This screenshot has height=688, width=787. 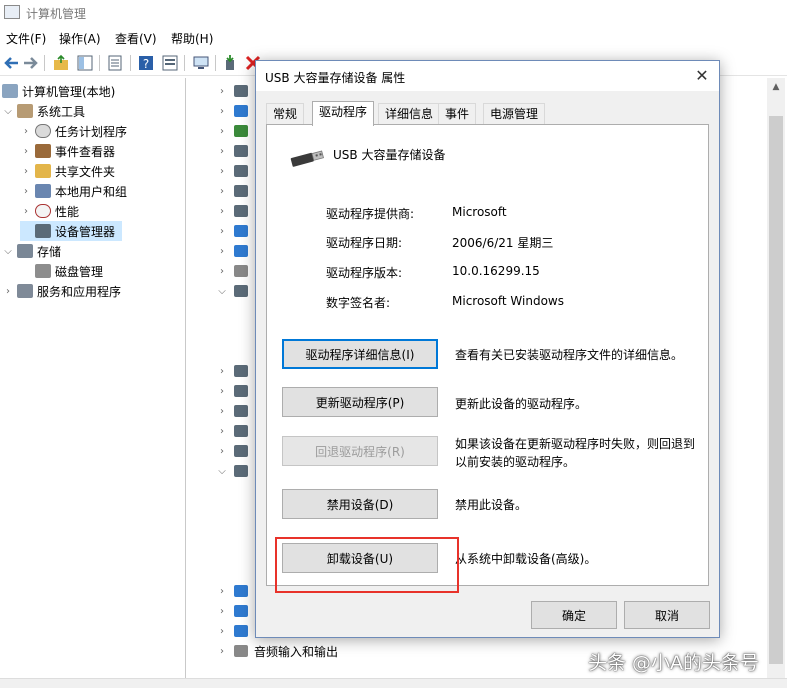 I want to click on scan-hardware-icon, so click(x=201, y=63).